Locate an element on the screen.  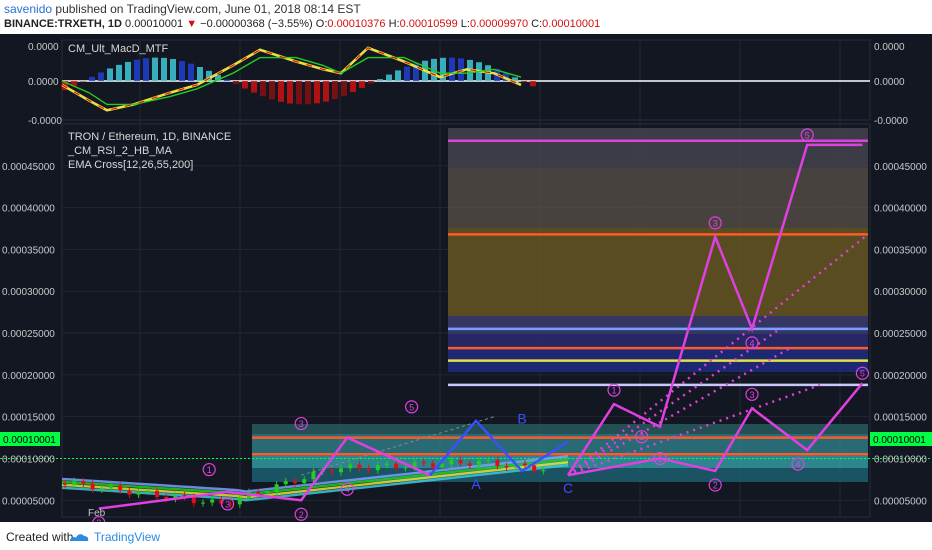
wave-label-letter: A is located at coordinates (476, 484).